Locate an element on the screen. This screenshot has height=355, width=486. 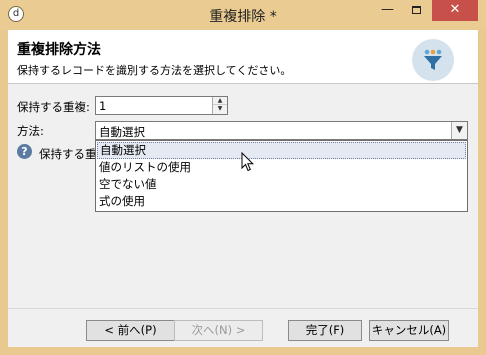
footer-divider is located at coordinates (243, 308).